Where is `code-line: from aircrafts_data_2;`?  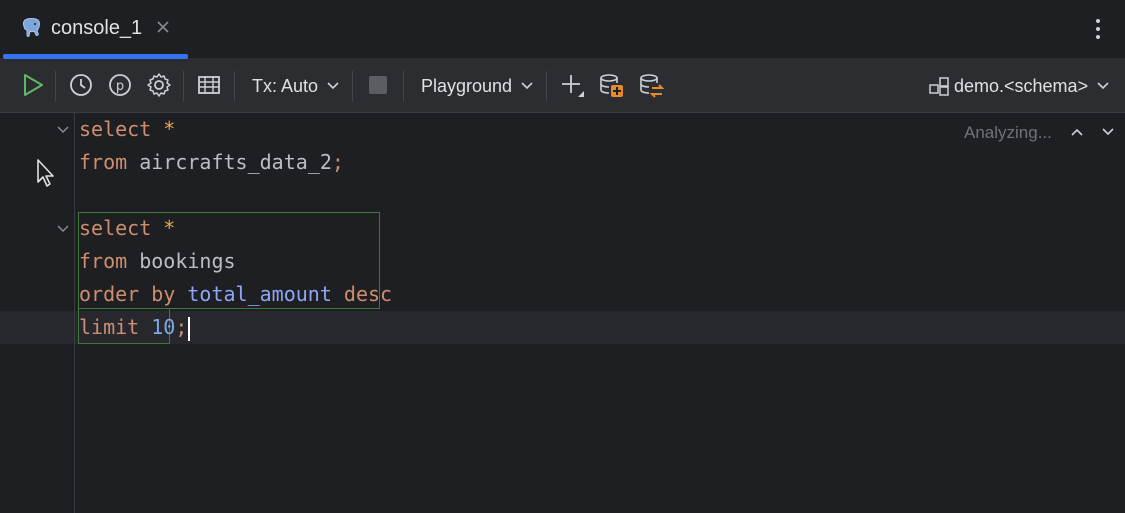
code-line: from aircrafts_data_2; is located at coordinates (211, 162).